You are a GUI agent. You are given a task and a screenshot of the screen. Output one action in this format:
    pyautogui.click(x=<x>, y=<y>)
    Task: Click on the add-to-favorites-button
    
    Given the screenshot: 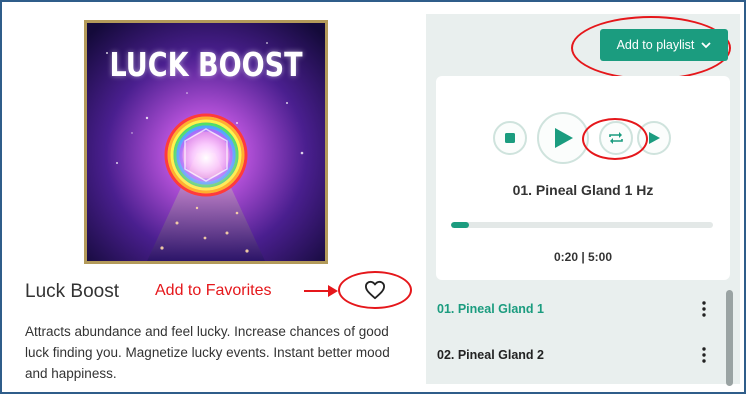 What is the action you would take?
    pyautogui.click(x=375, y=290)
    